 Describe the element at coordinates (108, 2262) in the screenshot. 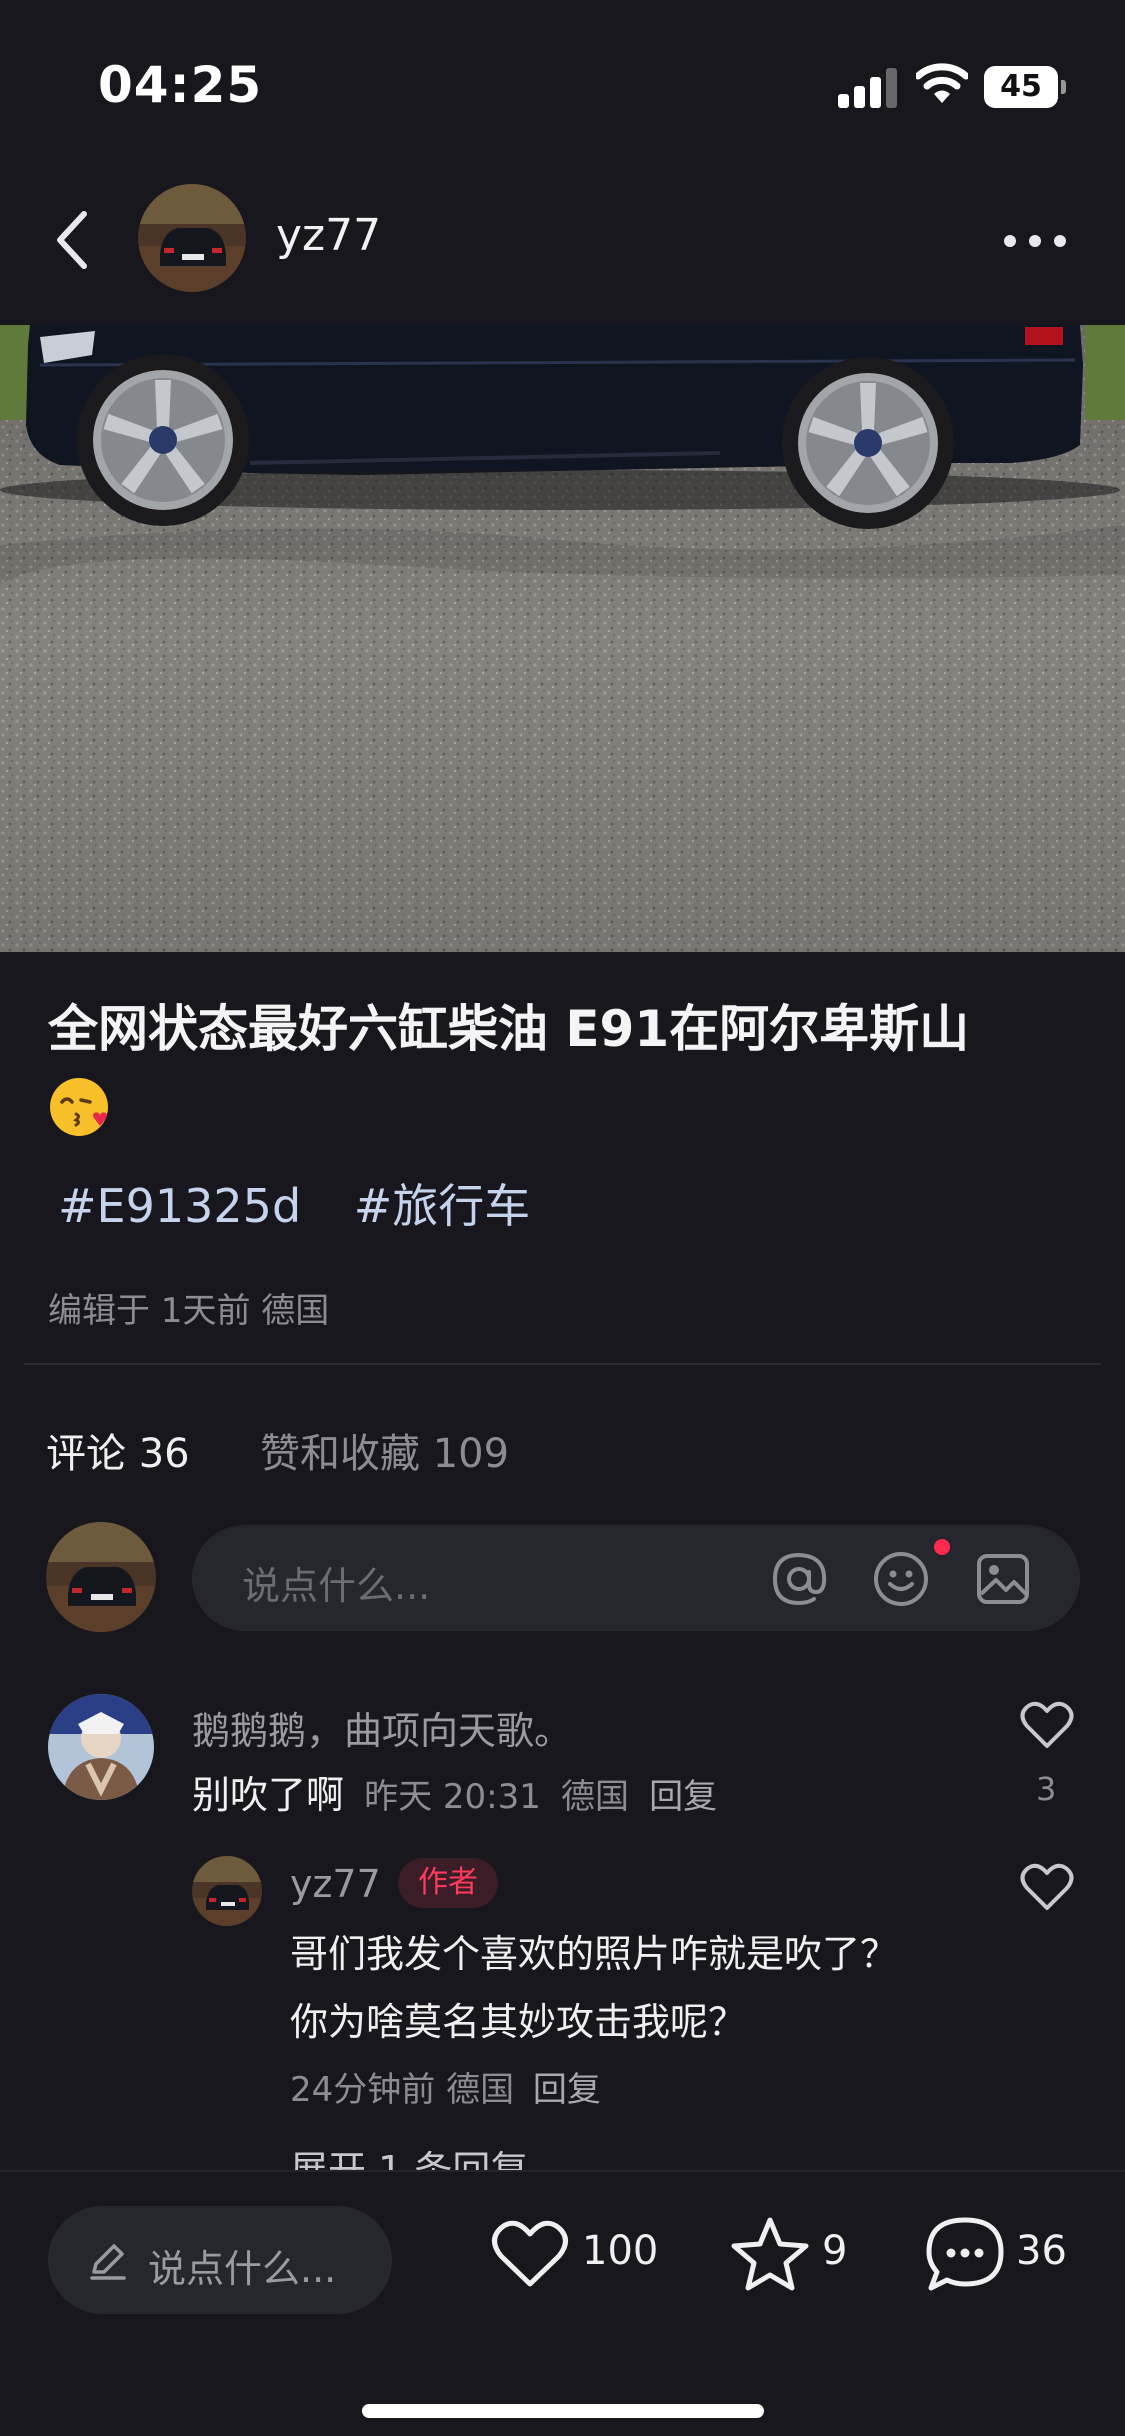

I see `pencil-icon` at that location.